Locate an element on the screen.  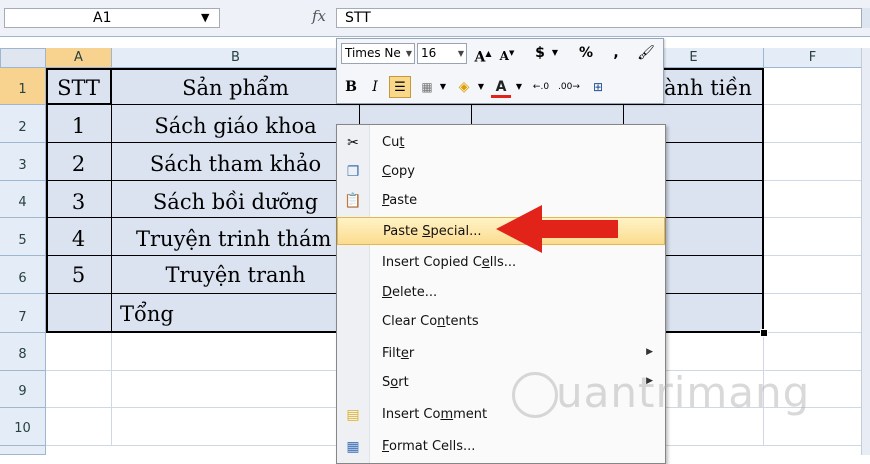
cell-b4: Sách bồi dưỡng is located at coordinates (236, 199).